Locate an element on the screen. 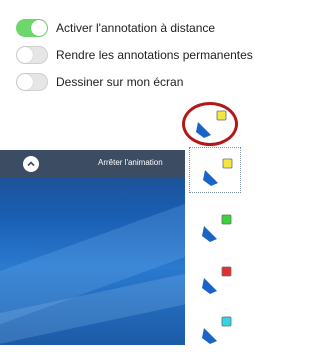 The image size is (320, 352). toggle-row-remote-annotation: Activer l'annotation à distance is located at coordinates (115, 28).